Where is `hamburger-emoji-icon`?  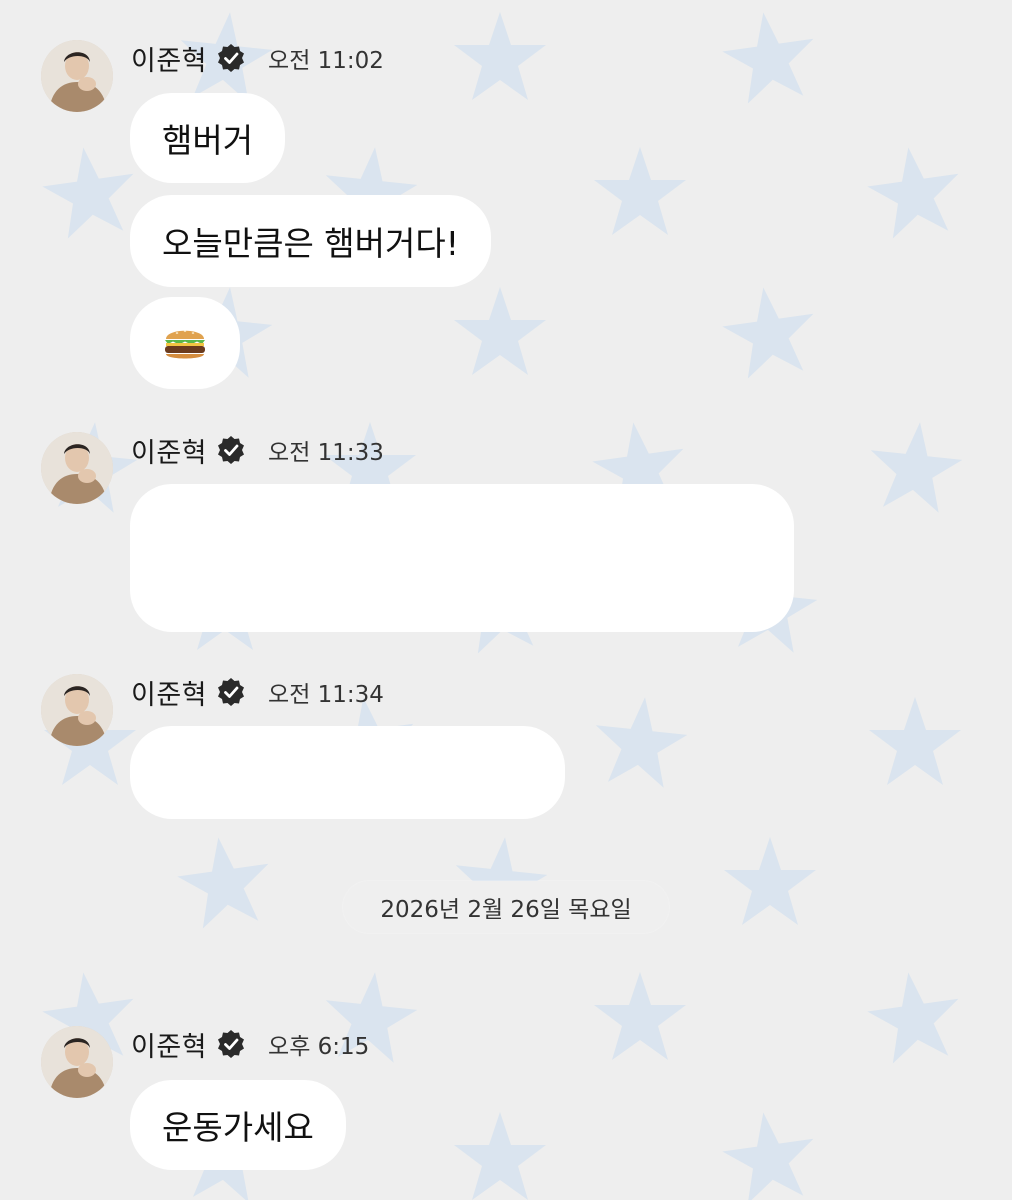 hamburger-emoji-icon is located at coordinates (185, 344).